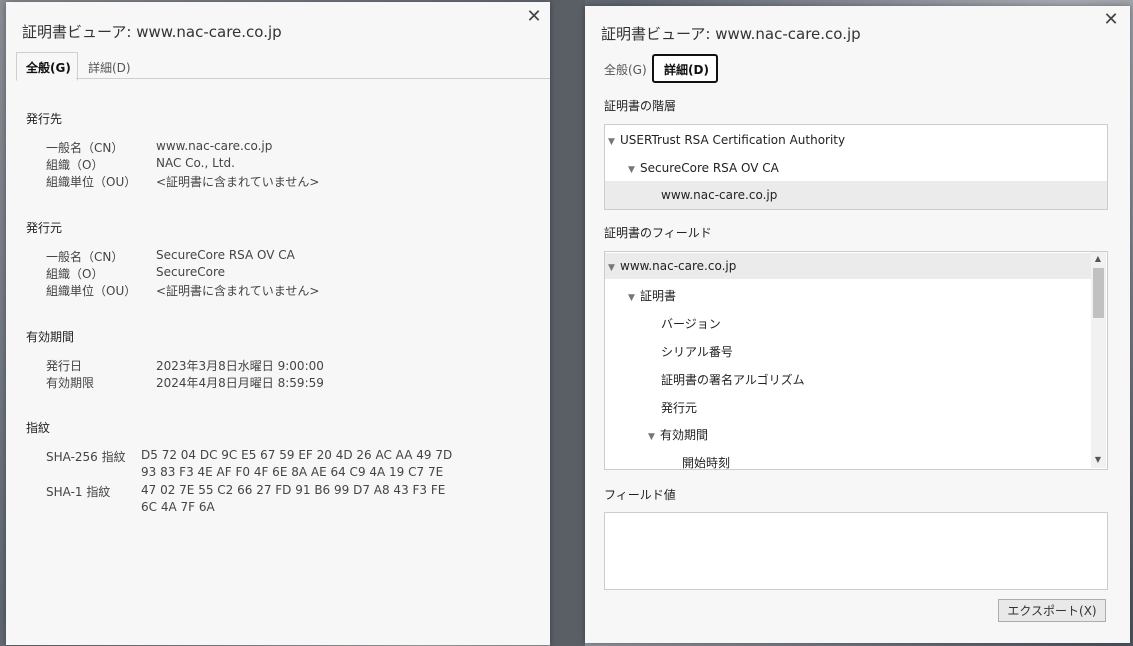 The width and height of the screenshot is (1133, 646). Describe the element at coordinates (640, 495) in the screenshot. I see `field-value-heading: フィールド値` at that location.